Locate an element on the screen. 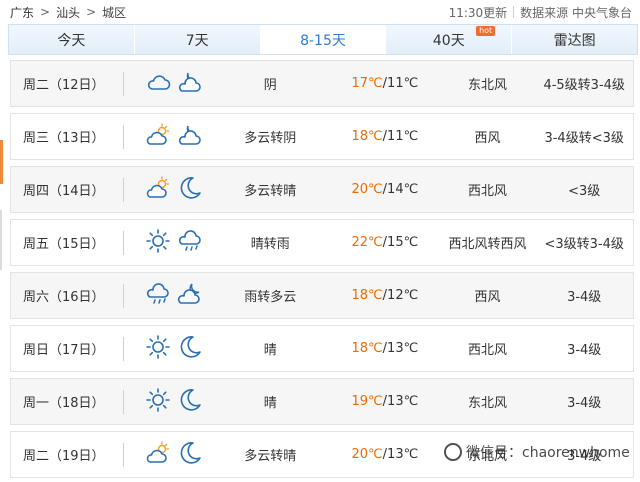 The width and height of the screenshot is (640, 482). day-label: 周一（18日） is located at coordinates (64, 403).